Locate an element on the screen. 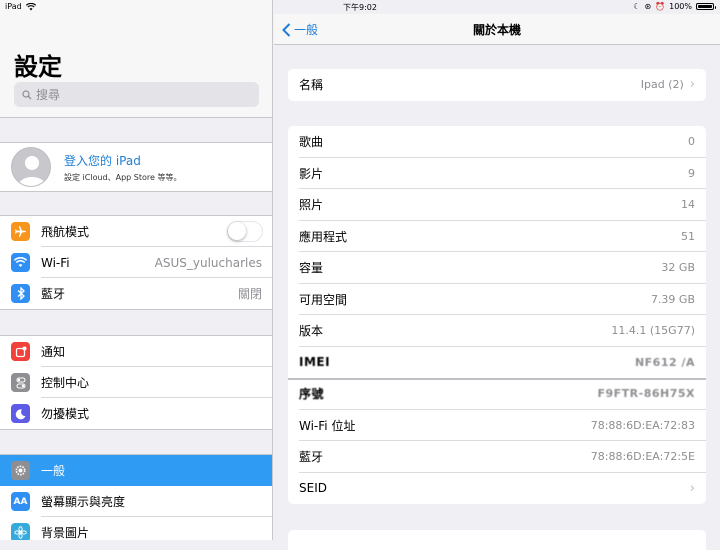  sidebar-item-label: Wi-Fi is located at coordinates (55, 262).